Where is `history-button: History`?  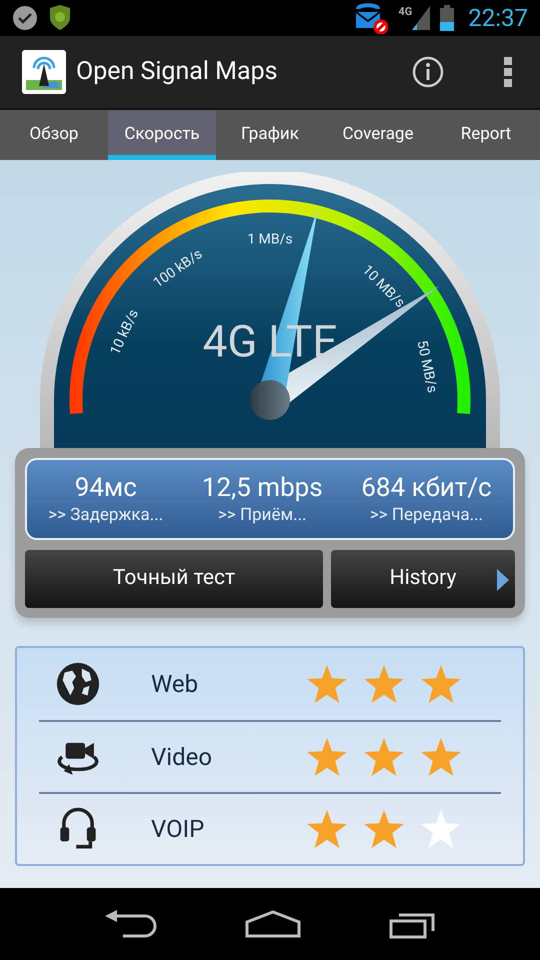 history-button: History is located at coordinates (423, 579).